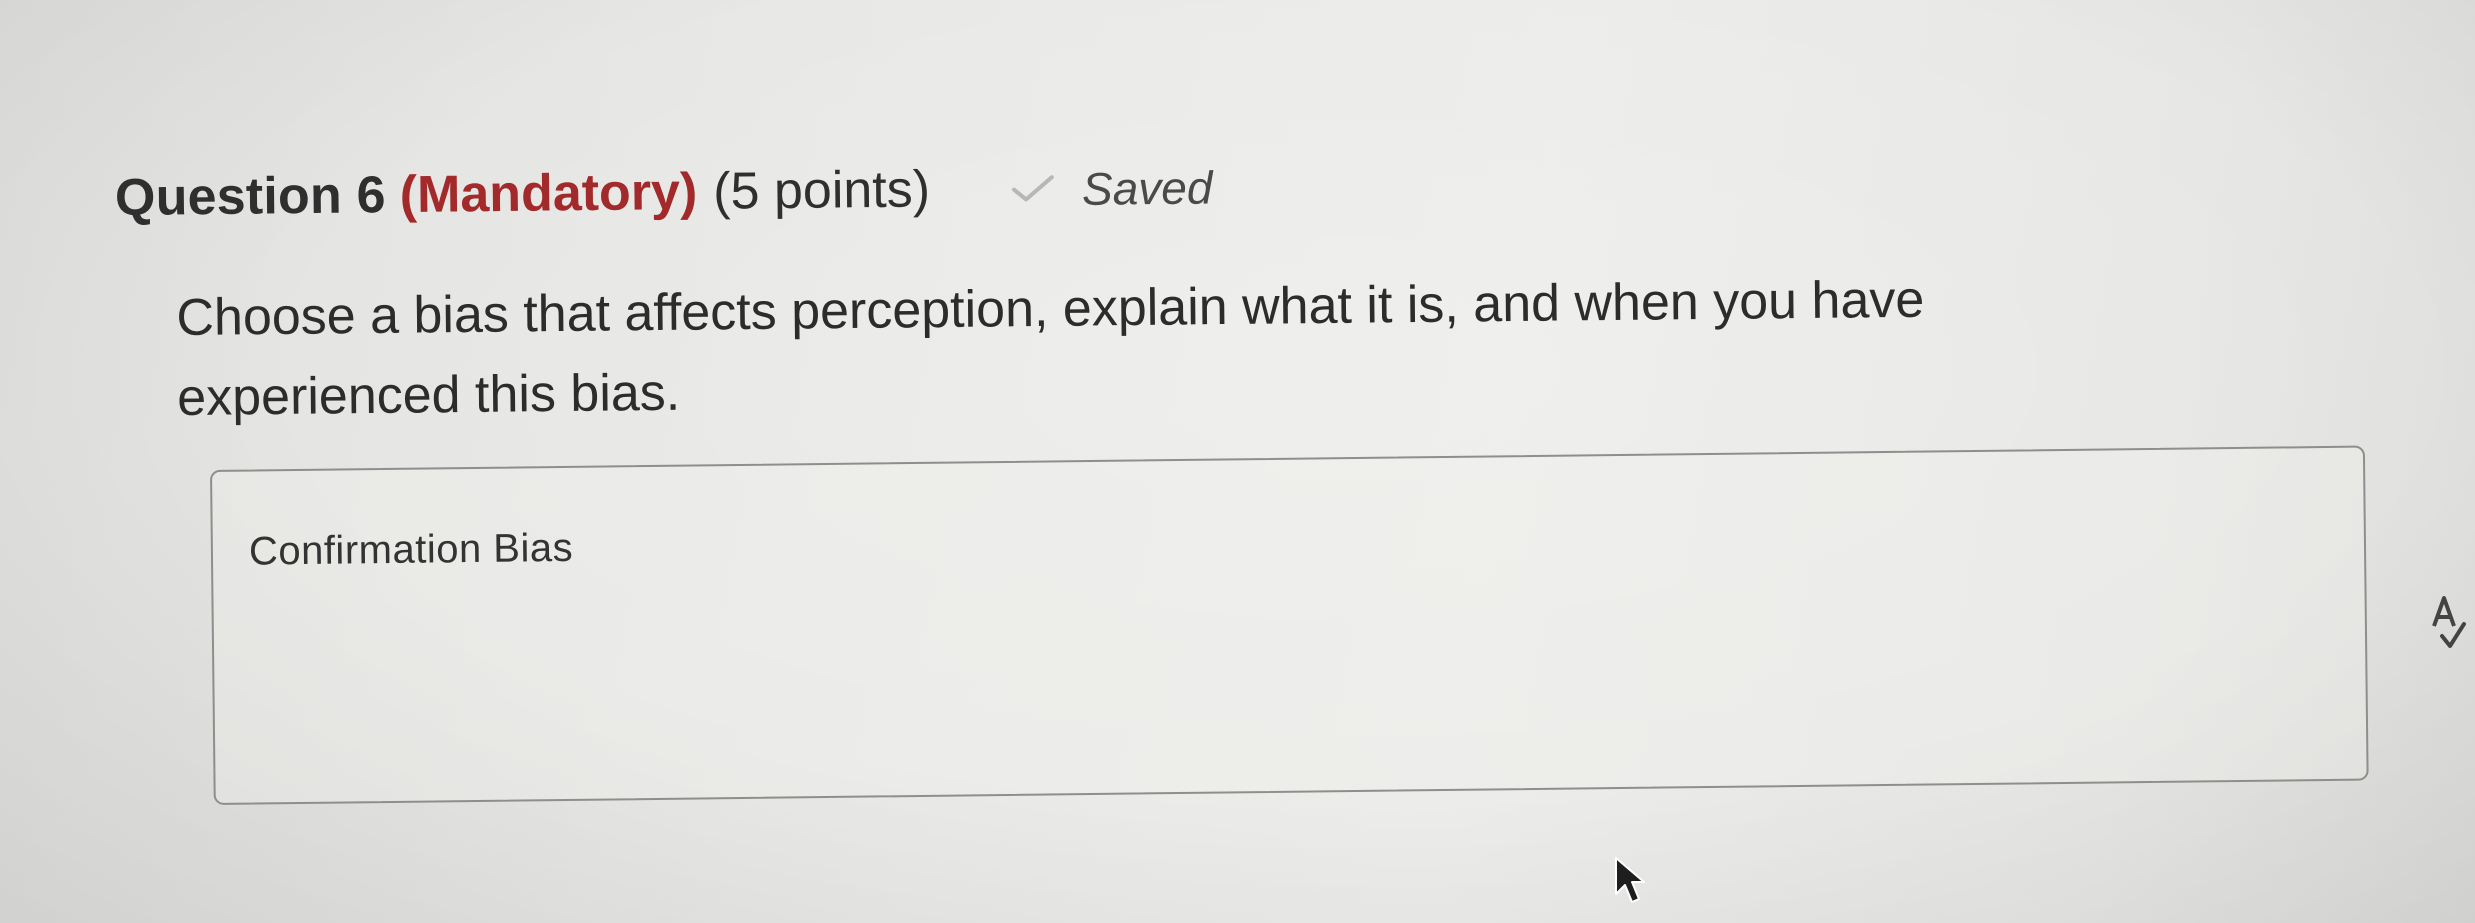  Describe the element at coordinates (1630, 880) in the screenshot. I see `mouse-pointer-icon` at that location.